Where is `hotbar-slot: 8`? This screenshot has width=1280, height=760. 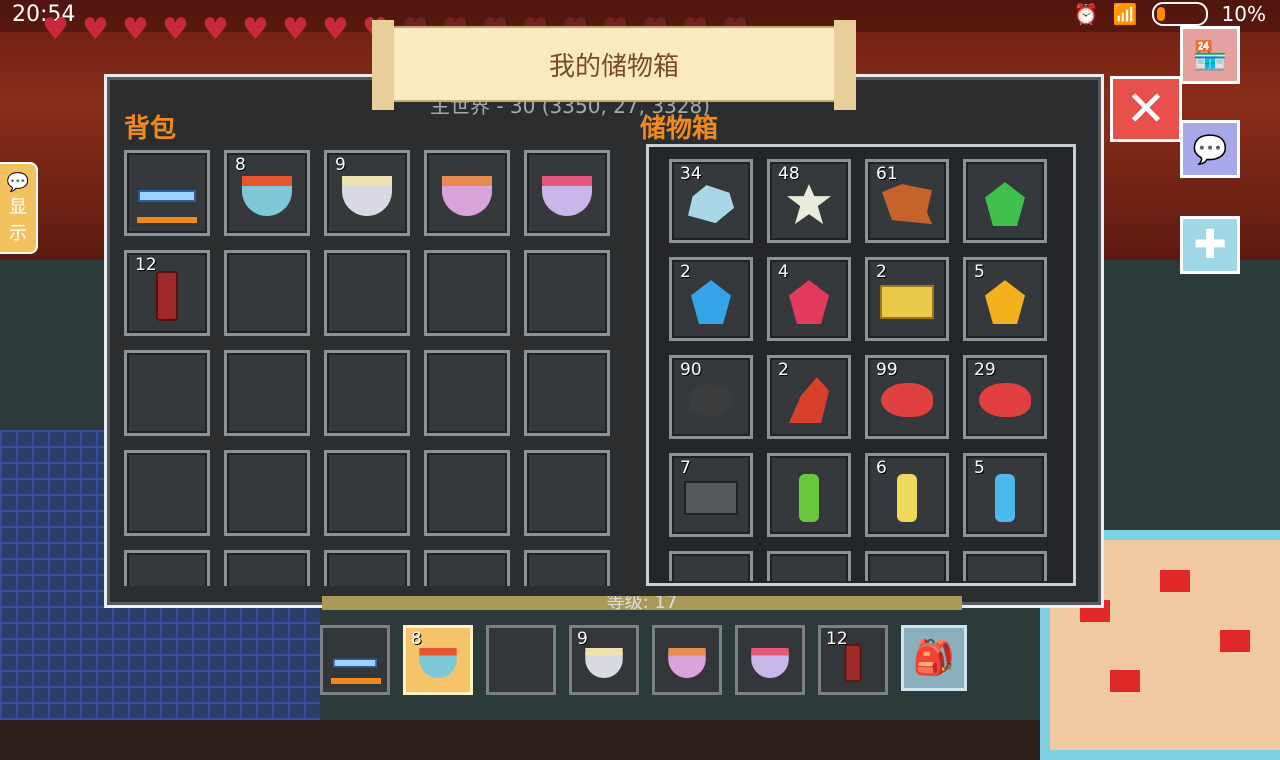
hotbar-slot: 8 is located at coordinates (438, 660).